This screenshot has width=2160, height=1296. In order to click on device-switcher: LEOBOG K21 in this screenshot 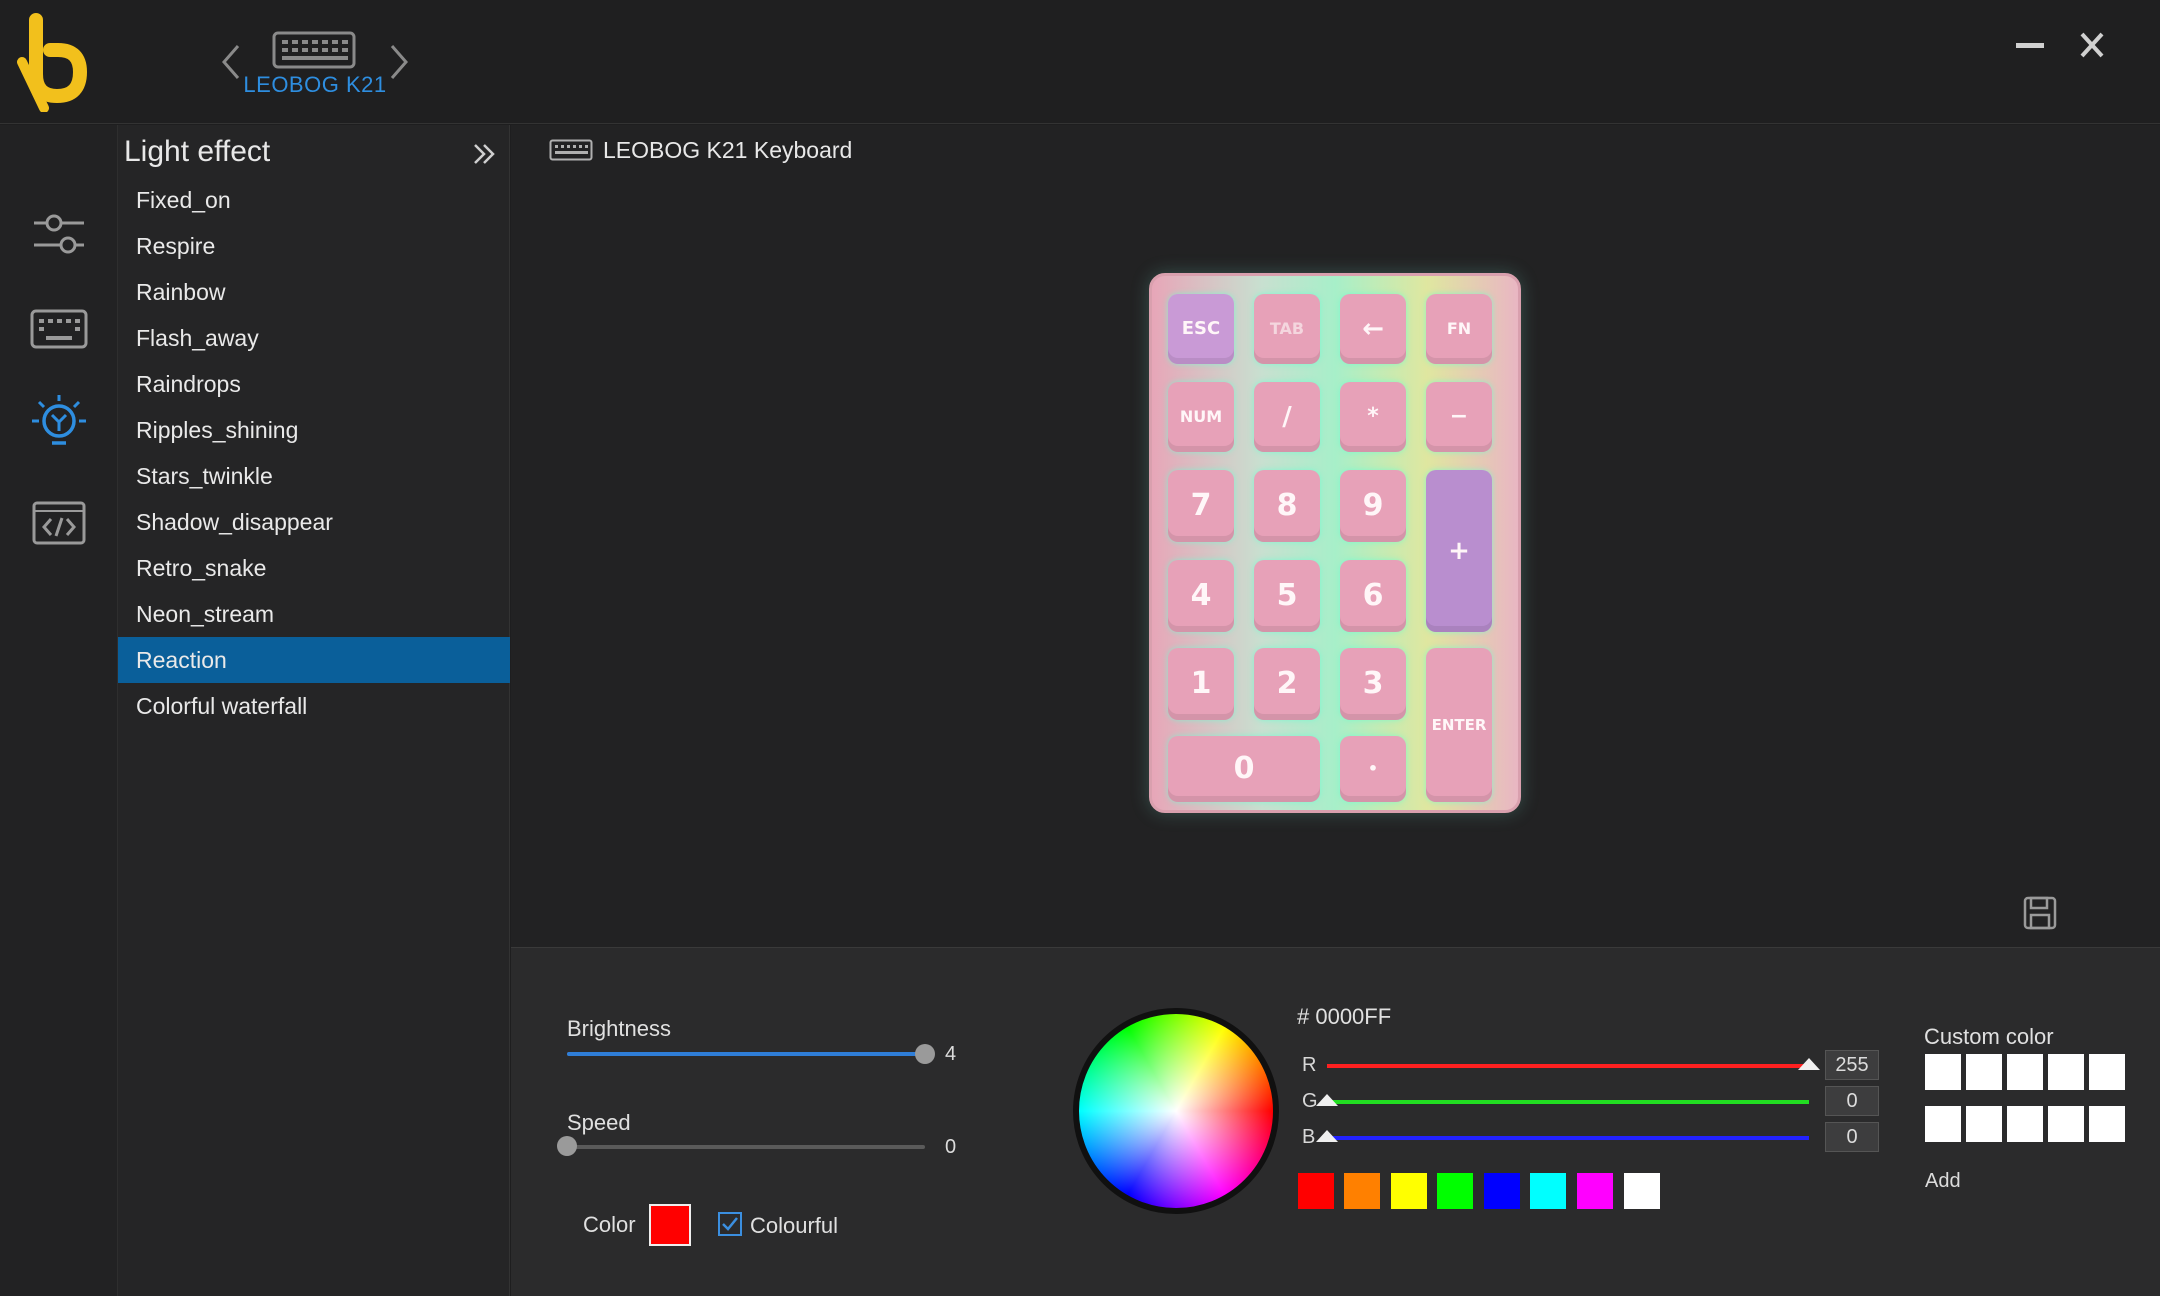, I will do `click(315, 65)`.